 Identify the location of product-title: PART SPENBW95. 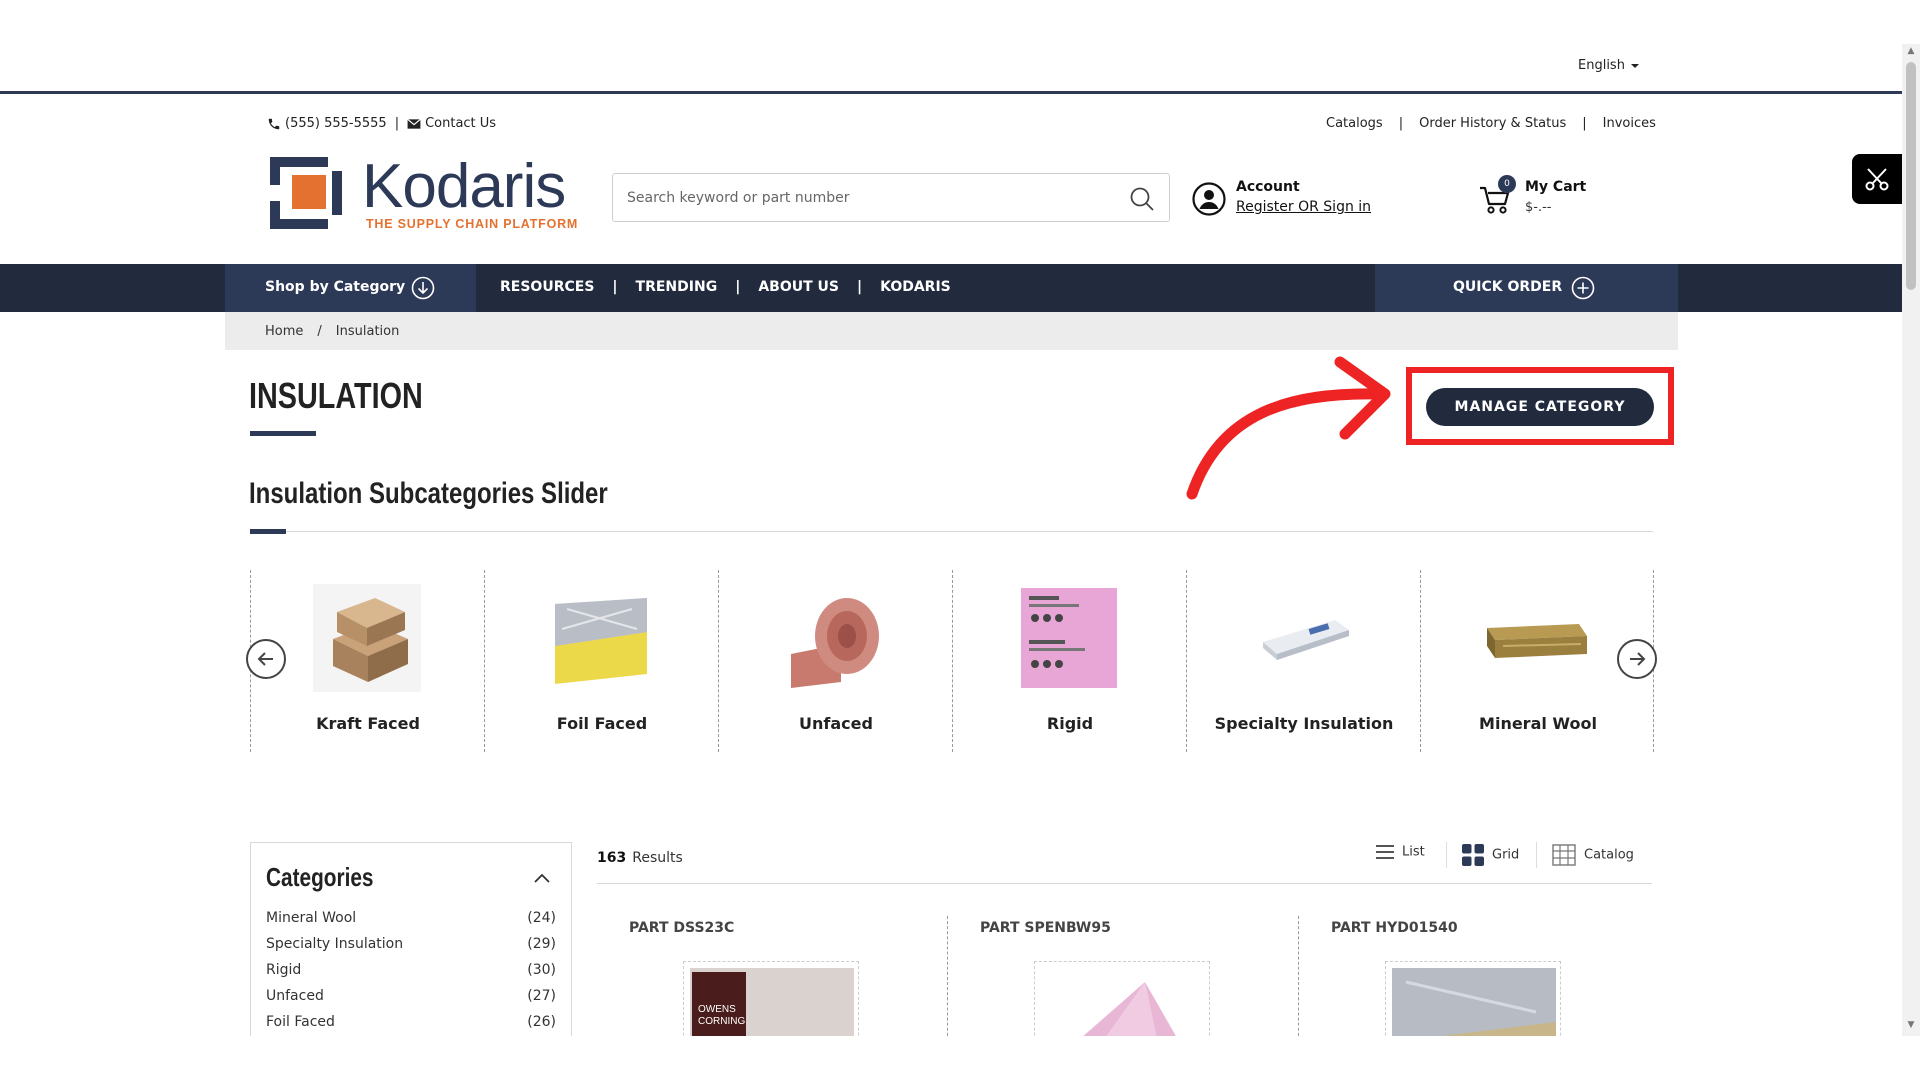
(1045, 928).